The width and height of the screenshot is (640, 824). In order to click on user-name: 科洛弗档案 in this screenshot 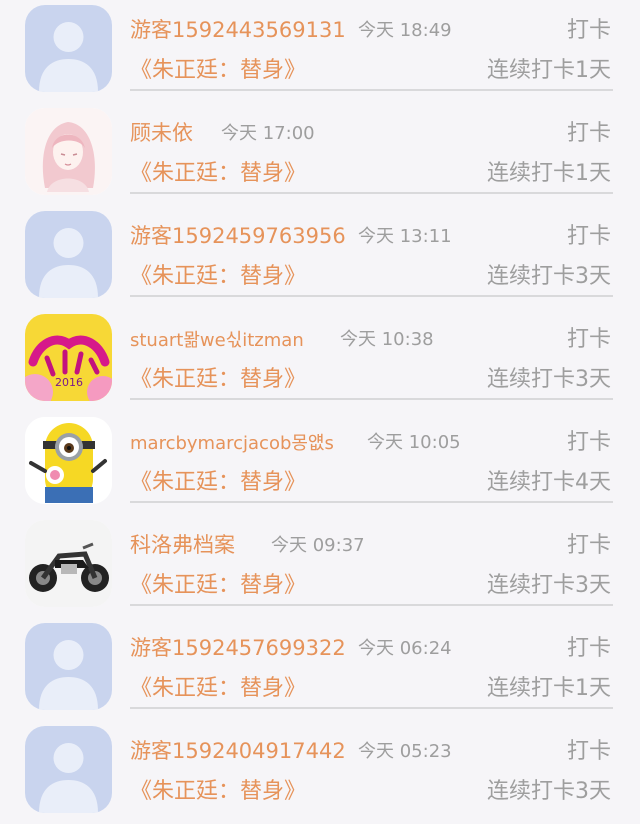, I will do `click(182, 544)`.